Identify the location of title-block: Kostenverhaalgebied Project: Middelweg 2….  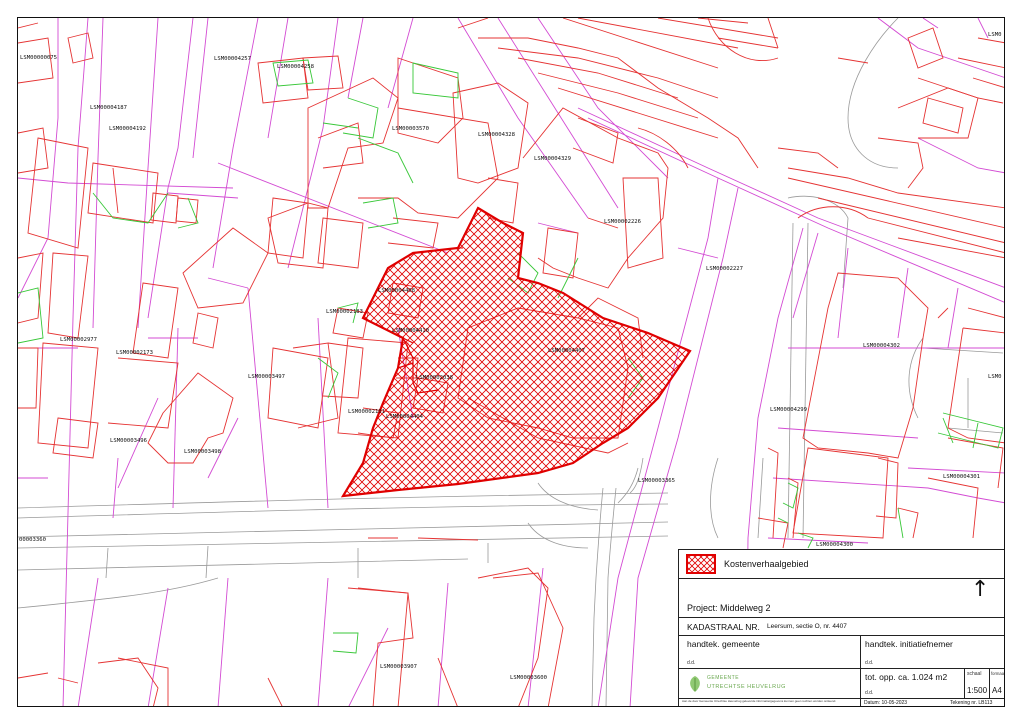
(841, 627).